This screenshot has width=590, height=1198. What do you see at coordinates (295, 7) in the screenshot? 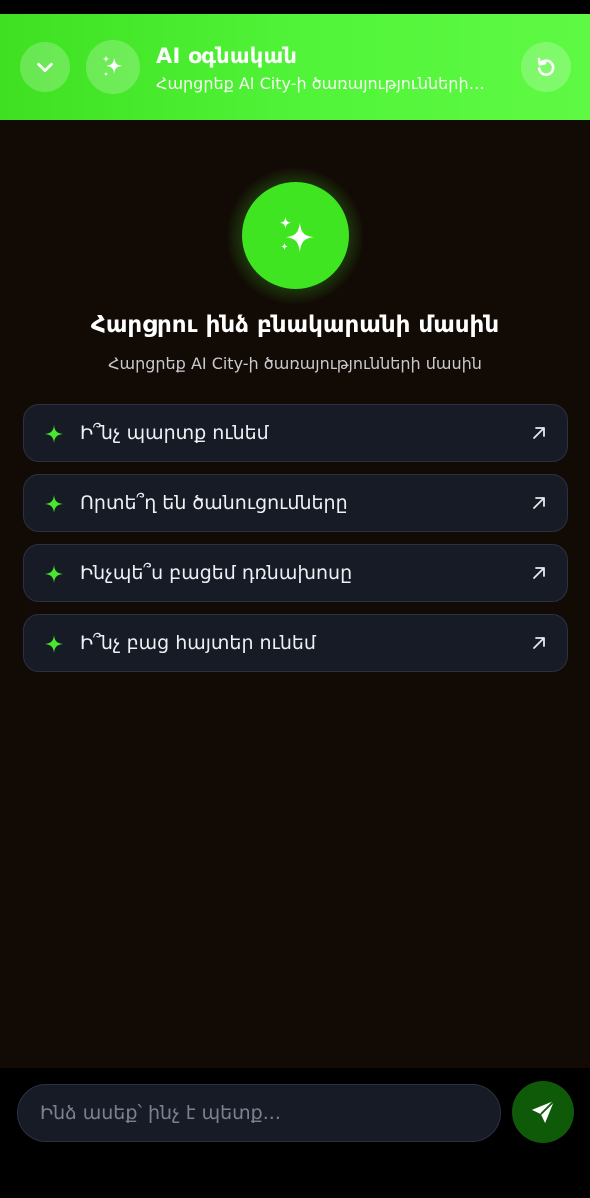
I see `status-bar` at bounding box center [295, 7].